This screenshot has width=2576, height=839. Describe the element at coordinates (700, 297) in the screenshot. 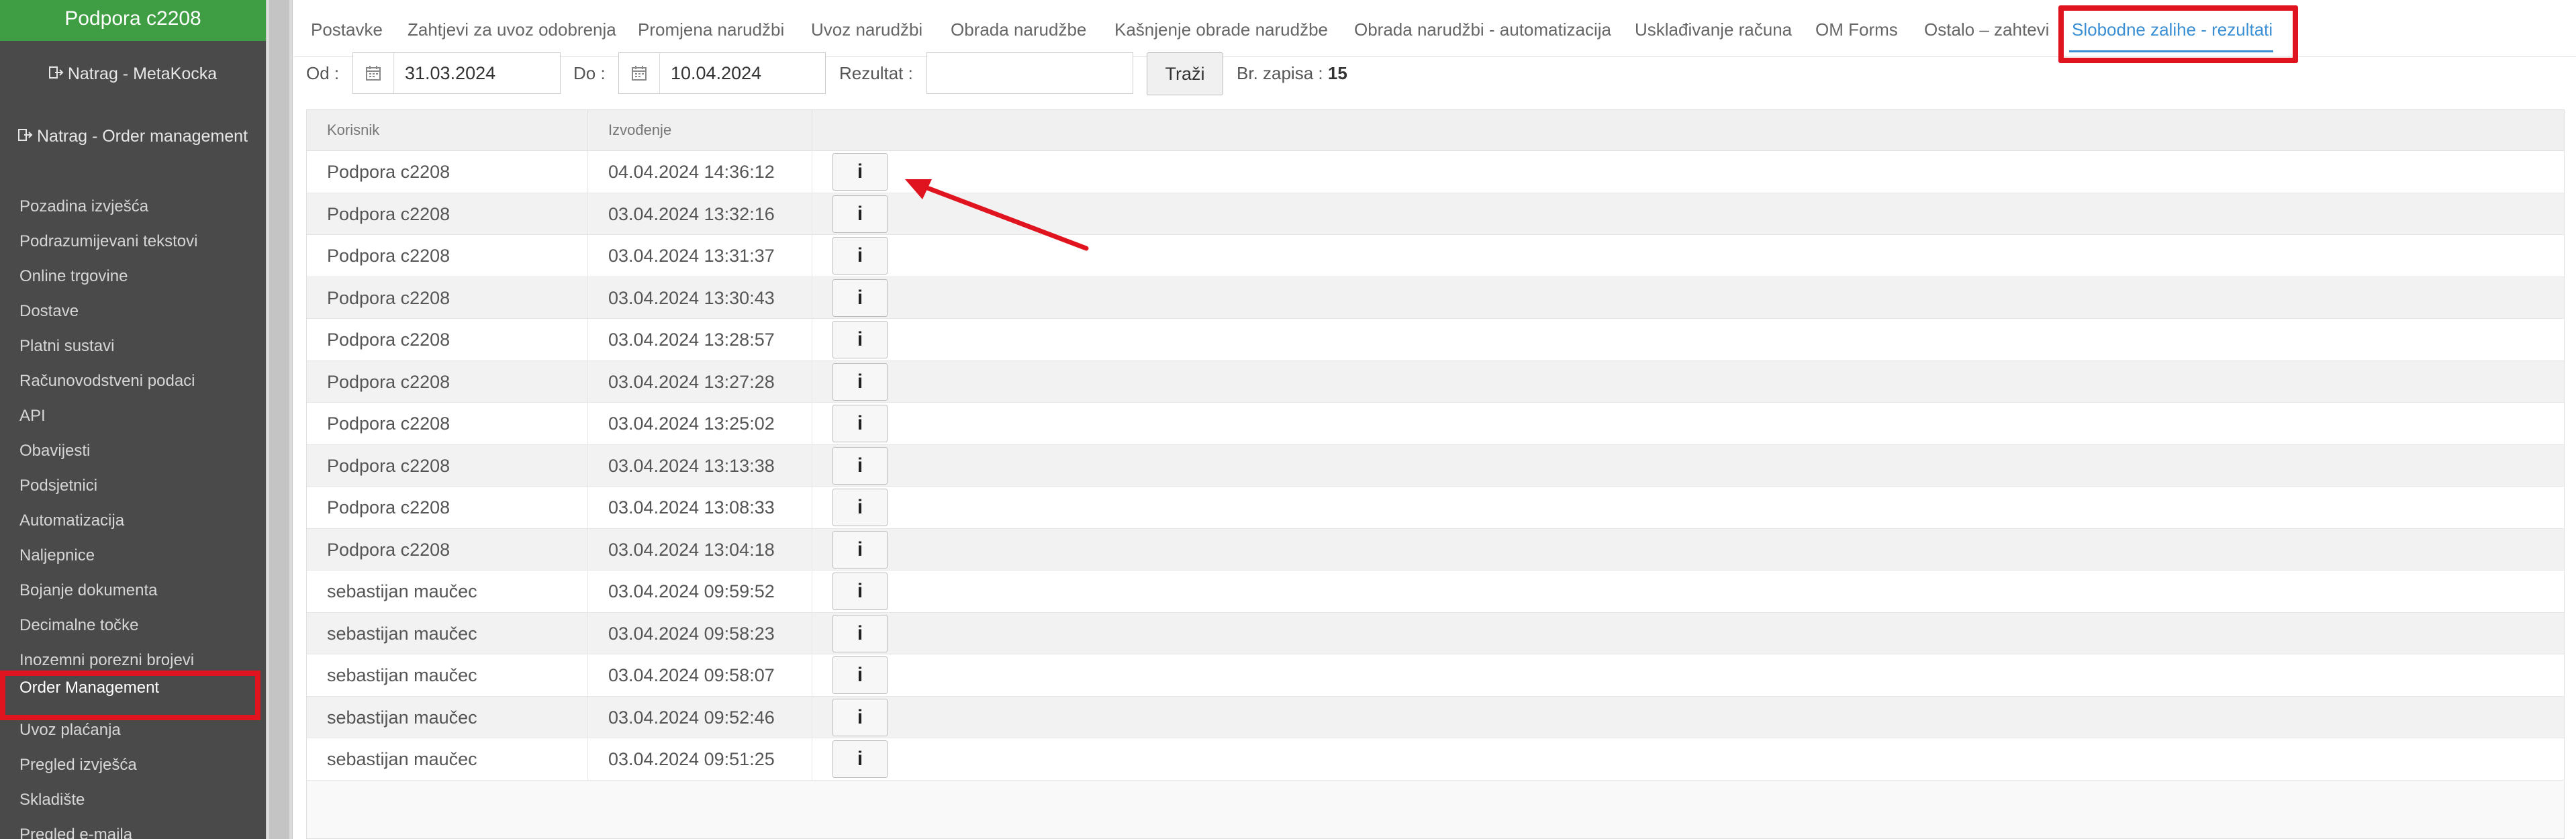

I see `cell-execution-time: 03.04.2024 13:30:43` at that location.